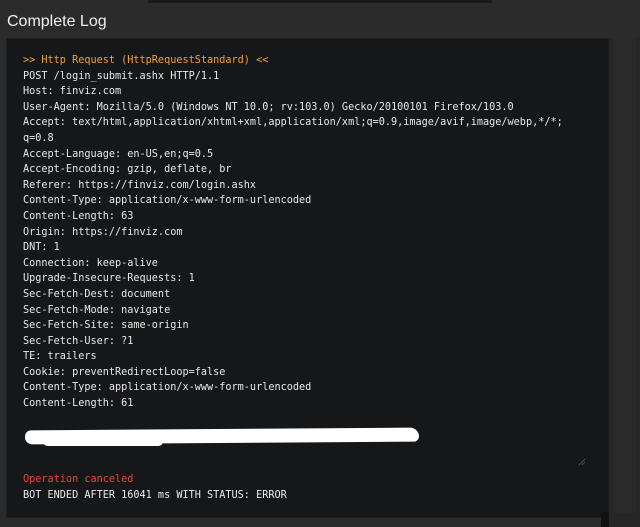 Image resolution: width=640 pixels, height=527 pixels. Describe the element at coordinates (109, 279) in the screenshot. I see `log-line: Upgrade-Insecure-Requests: 1` at that location.